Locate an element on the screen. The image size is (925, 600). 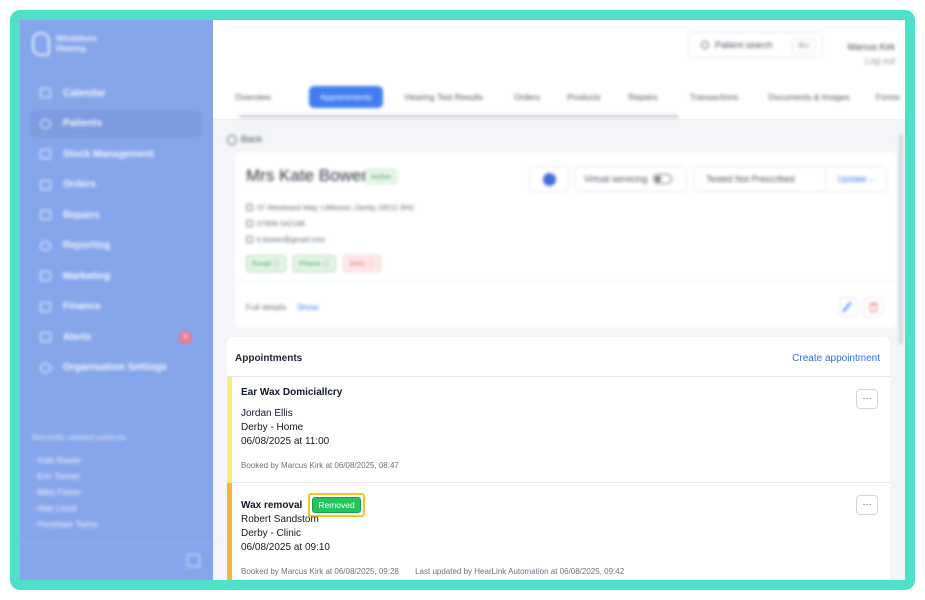
tab-documents-images: Documents & Images is located at coordinates (809, 97).